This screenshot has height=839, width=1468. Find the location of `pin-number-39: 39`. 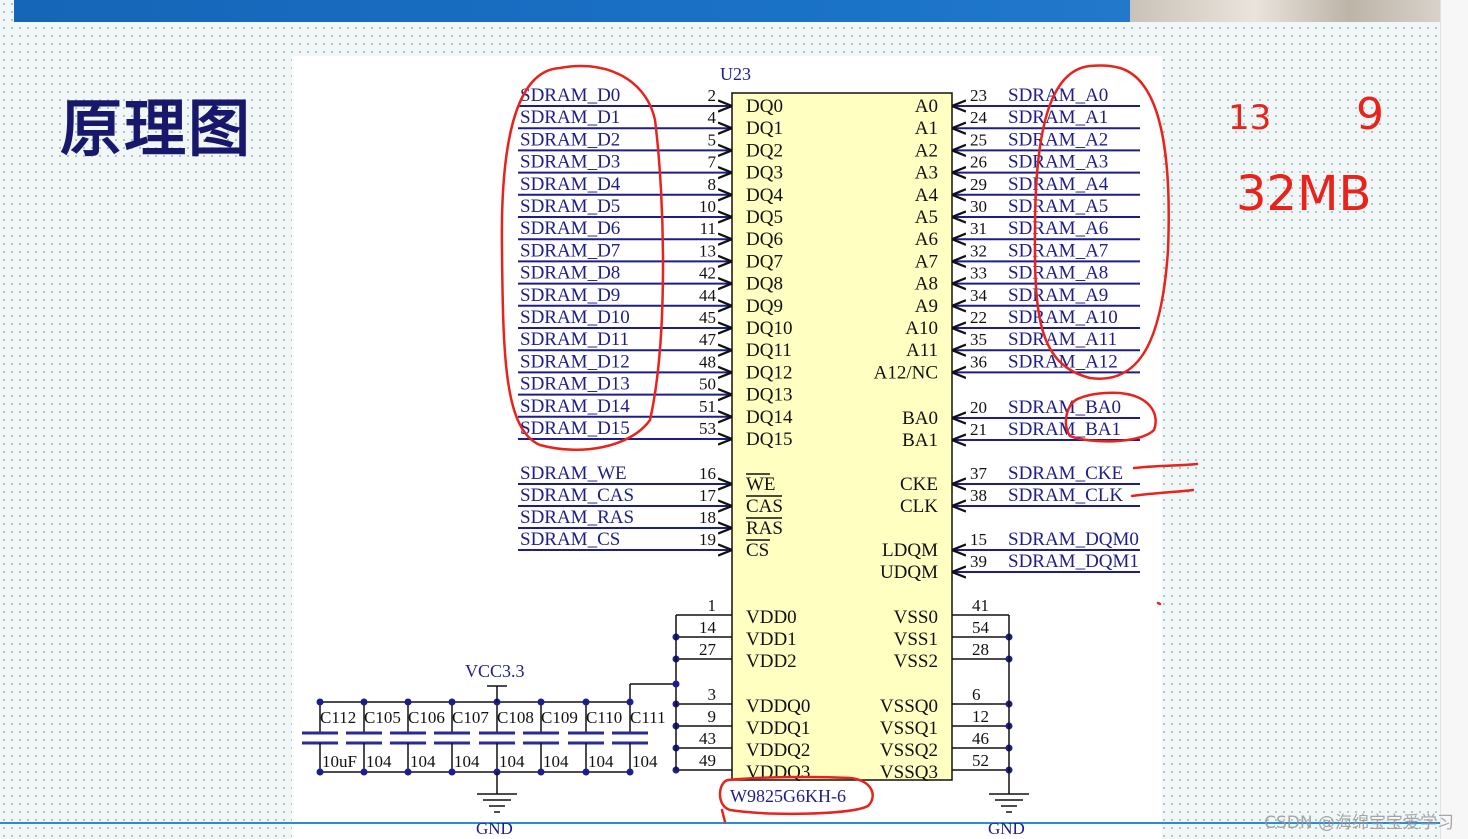

pin-number-39: 39 is located at coordinates (978, 561).